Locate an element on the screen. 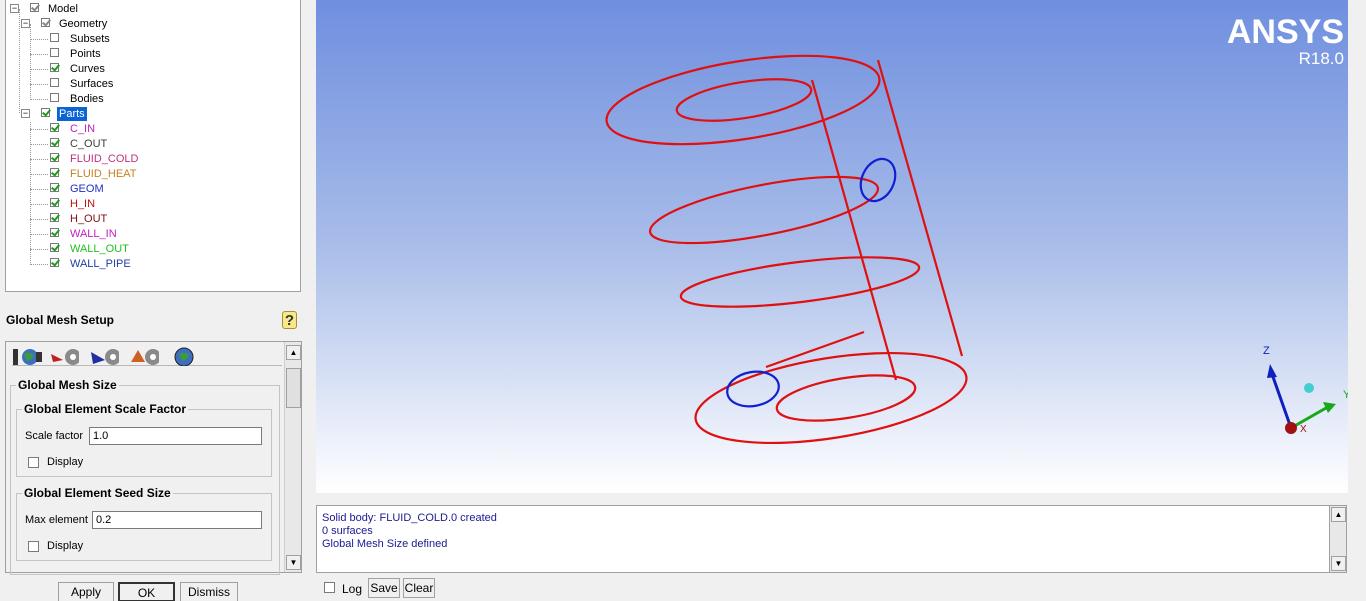 Image resolution: width=1366 pixels, height=601 pixels. group-title: Global Element Scale Factor is located at coordinates (105, 409).